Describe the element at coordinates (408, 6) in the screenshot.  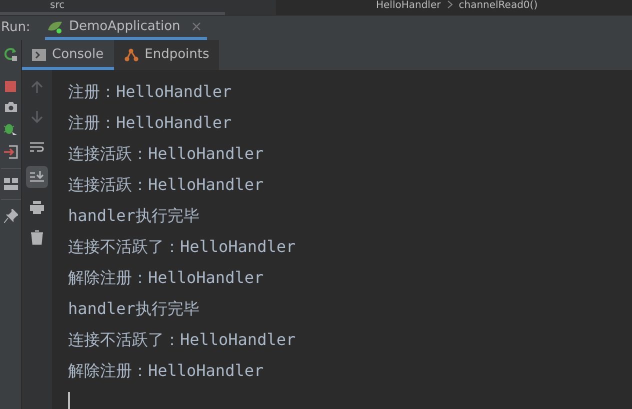
I see `breadcrumb: HelloHandler` at that location.